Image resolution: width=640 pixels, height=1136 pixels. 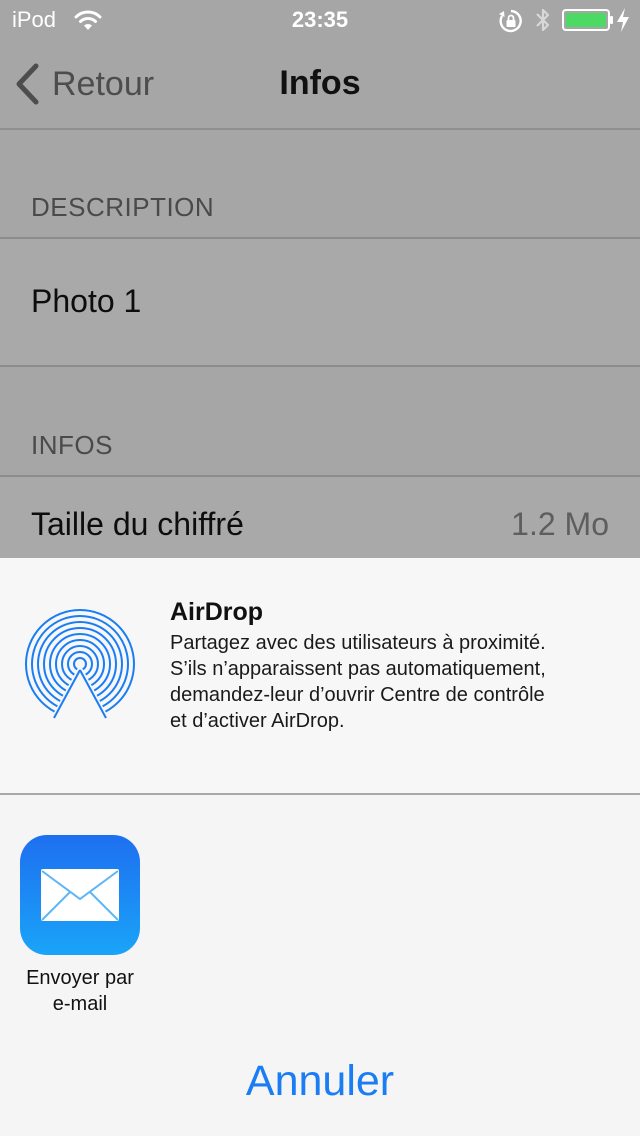 I want to click on description-cell: Photo 1, so click(x=320, y=302).